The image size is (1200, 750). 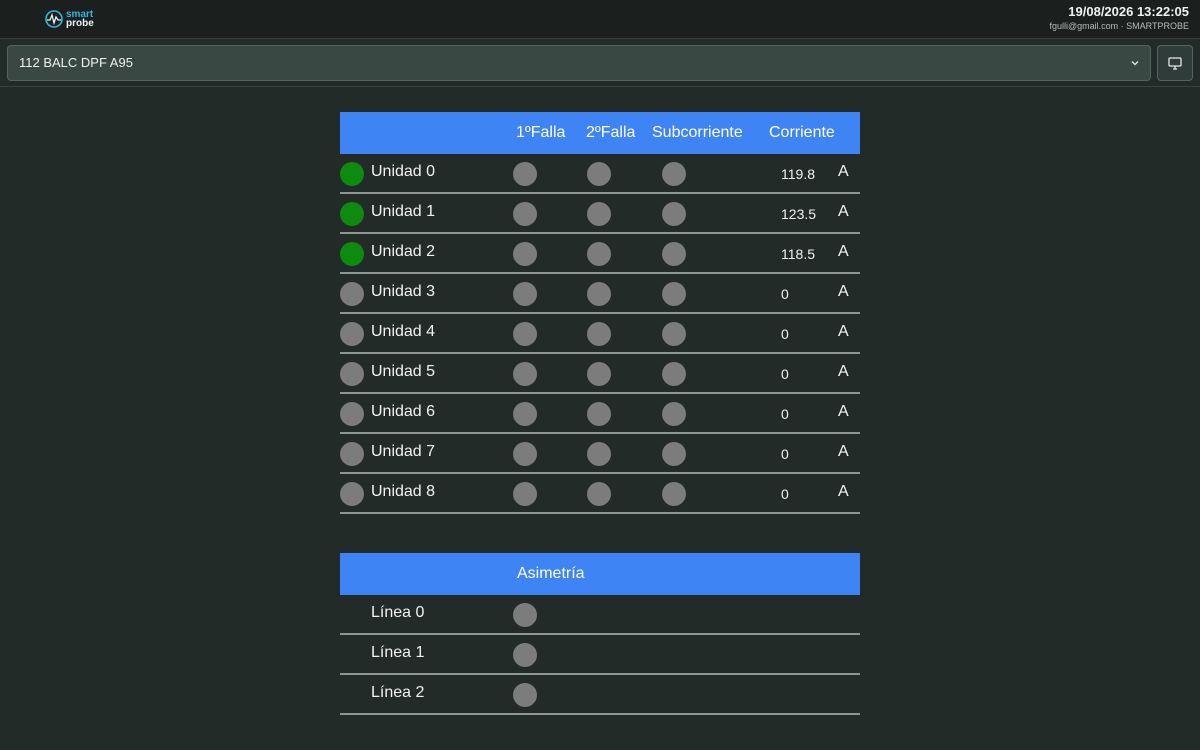 What do you see at coordinates (551, 573) in the screenshot?
I see `header-asimetria: Asimetría` at bounding box center [551, 573].